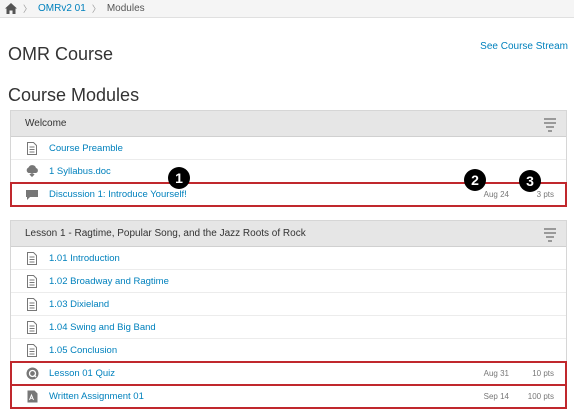  What do you see at coordinates (74, 95) in the screenshot?
I see `page-title: Course Modules` at bounding box center [74, 95].